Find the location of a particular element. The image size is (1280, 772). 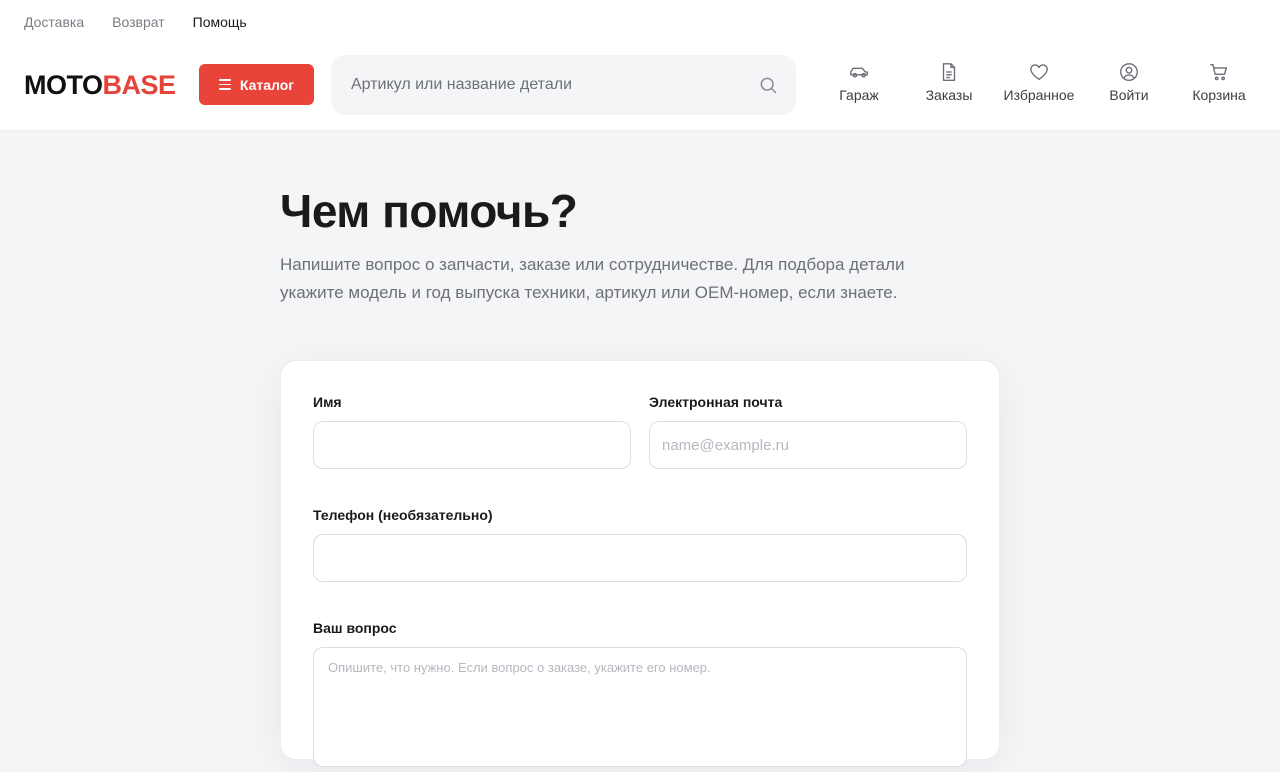

question-label: Ваш вопрос is located at coordinates (355, 628).